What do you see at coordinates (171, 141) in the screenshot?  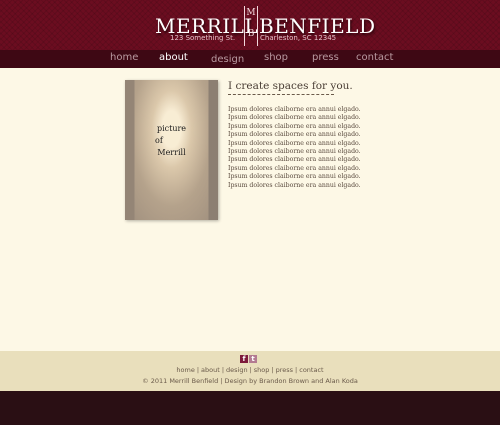 I see `photo-caption: picture of Merrill` at bounding box center [171, 141].